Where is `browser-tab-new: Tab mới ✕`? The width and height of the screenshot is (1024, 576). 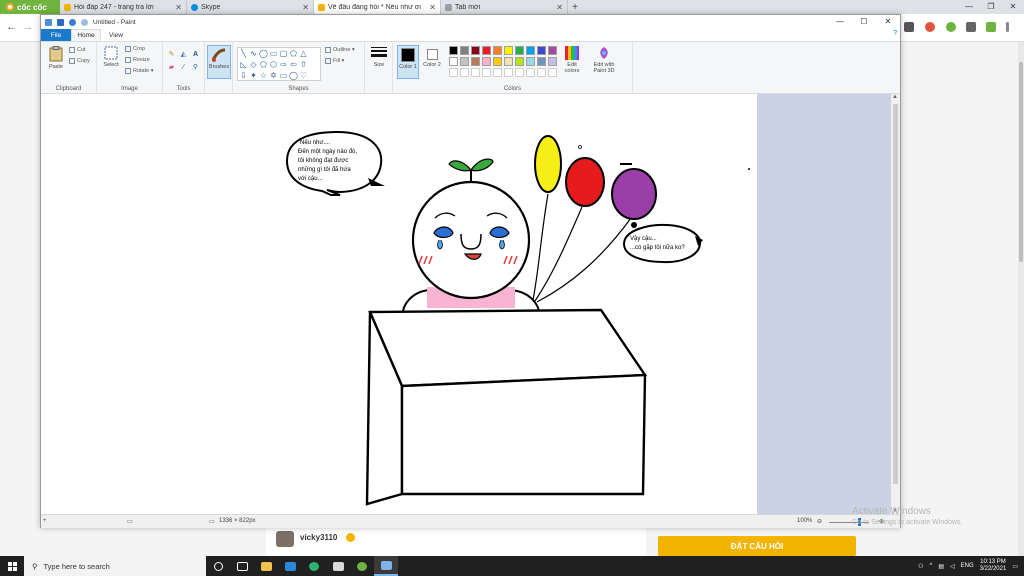
browser-tab-new: Tab mới ✕ is located at coordinates (504, 7).